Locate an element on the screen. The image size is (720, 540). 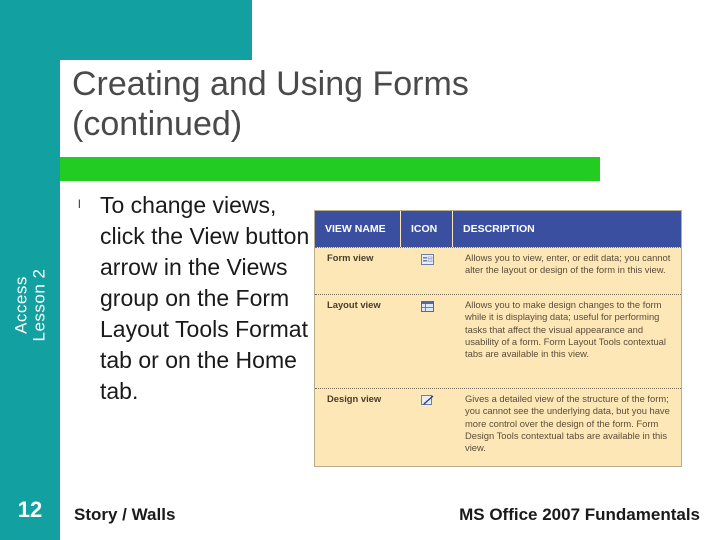
header-description: DESCRIPTION is located at coordinates (499, 229).